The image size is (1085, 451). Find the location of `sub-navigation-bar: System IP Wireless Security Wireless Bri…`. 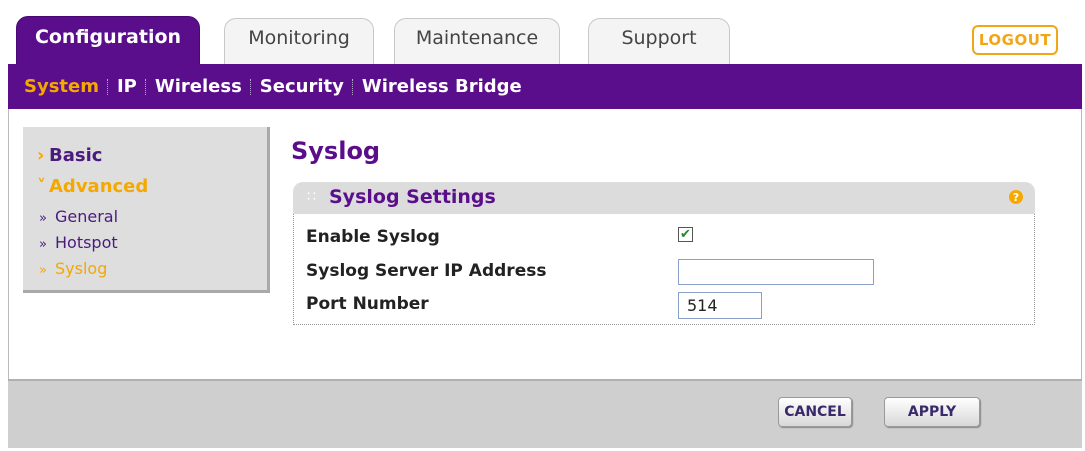

sub-navigation-bar: System IP Wireless Security Wireless Bri… is located at coordinates (545, 86).